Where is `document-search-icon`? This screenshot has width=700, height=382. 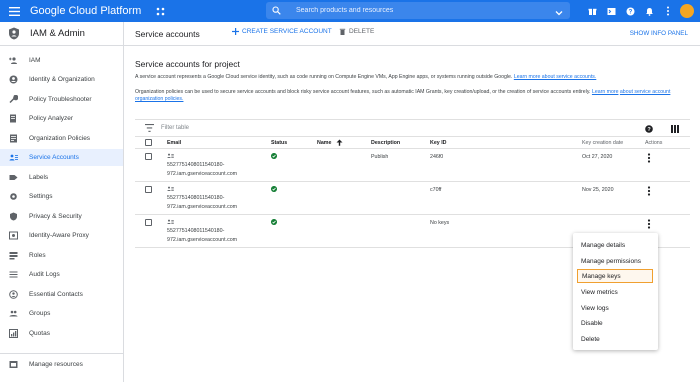
document-search-icon is located at coordinates (13, 118).